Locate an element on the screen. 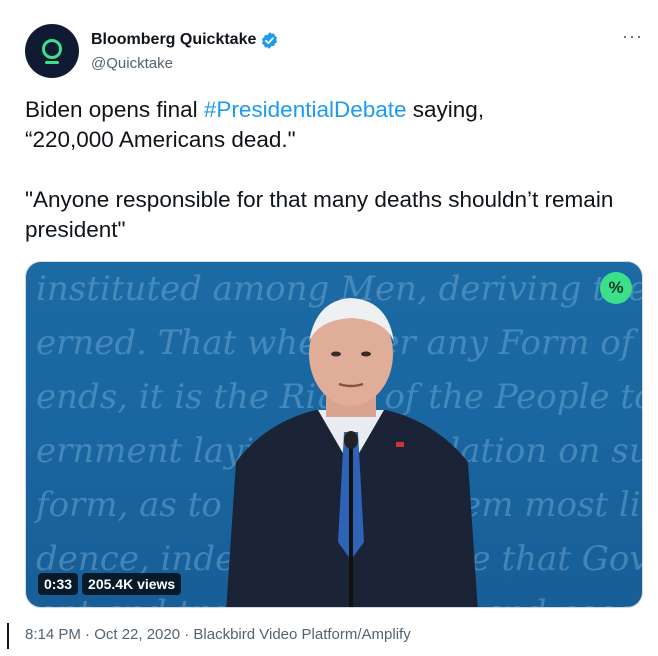 The height and width of the screenshot is (656, 658). handle: @Quicktake is located at coordinates (185, 63).